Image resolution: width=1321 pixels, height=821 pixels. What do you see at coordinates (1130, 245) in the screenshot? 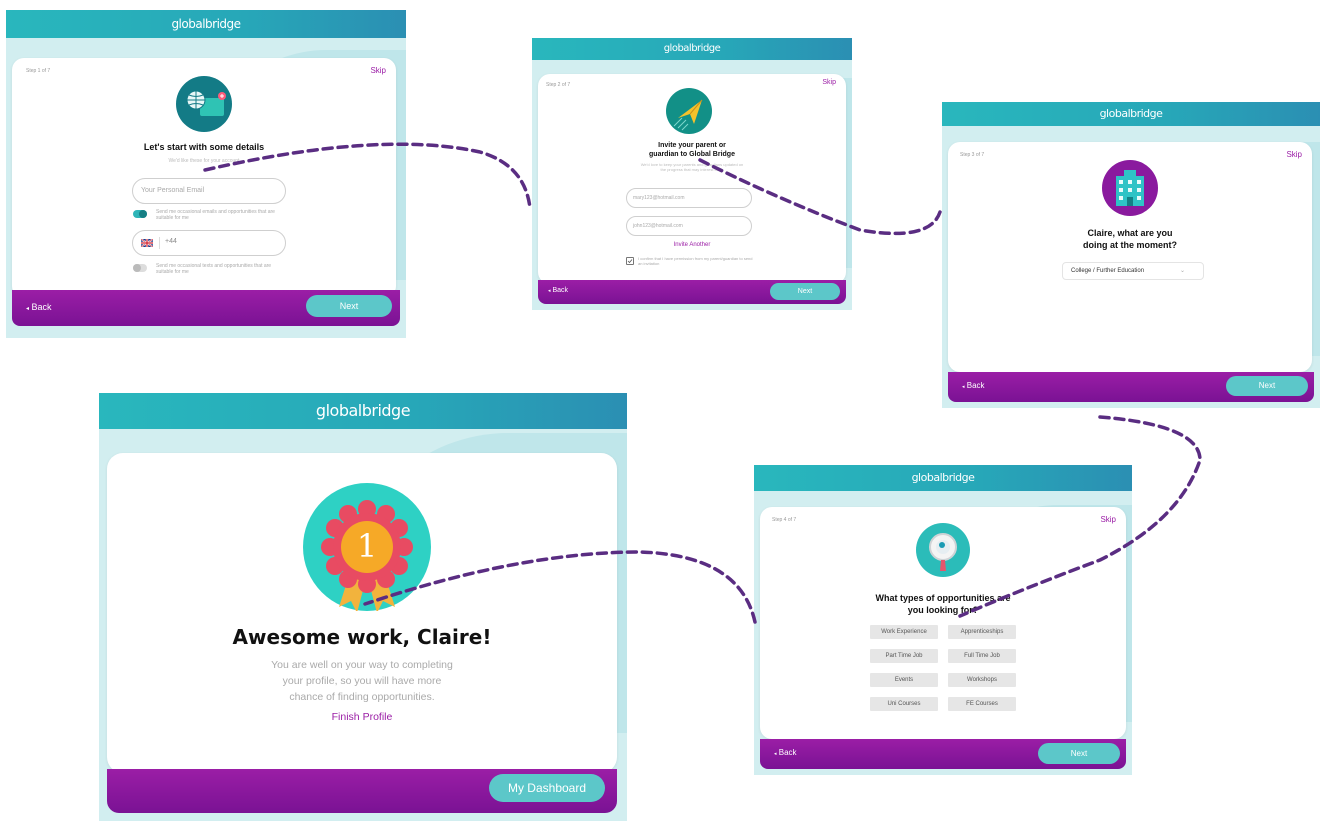
I see `step-title-line2: doing at the moment?` at bounding box center [1130, 245].